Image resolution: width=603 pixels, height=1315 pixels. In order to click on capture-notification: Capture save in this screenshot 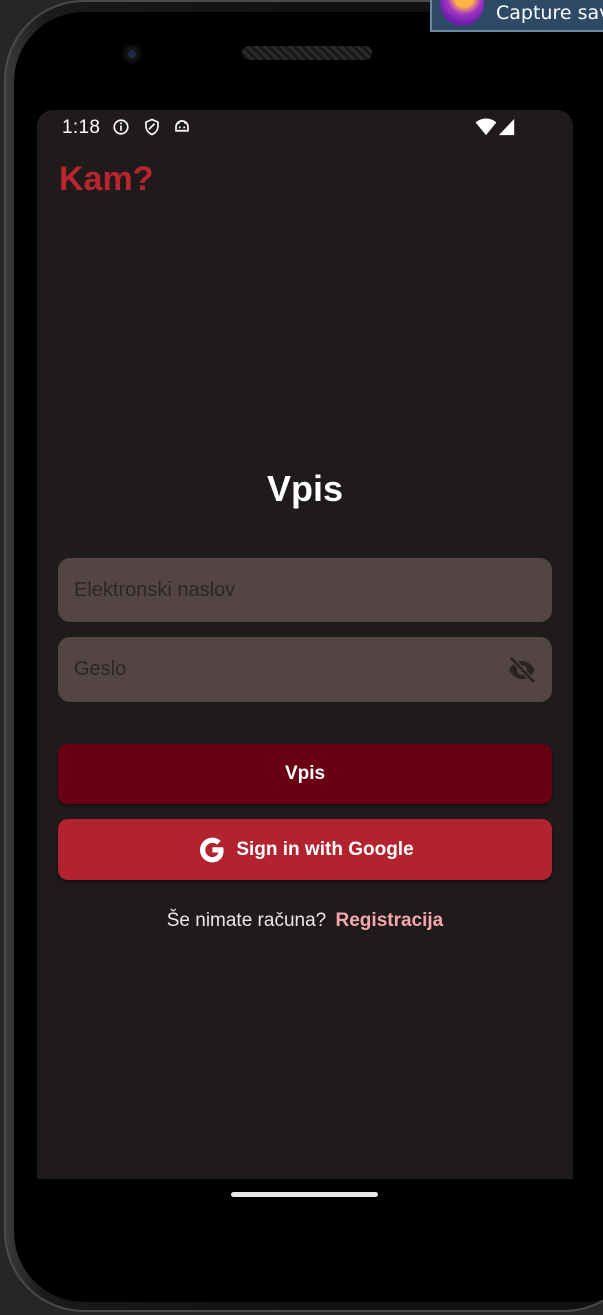, I will do `click(516, 16)`.